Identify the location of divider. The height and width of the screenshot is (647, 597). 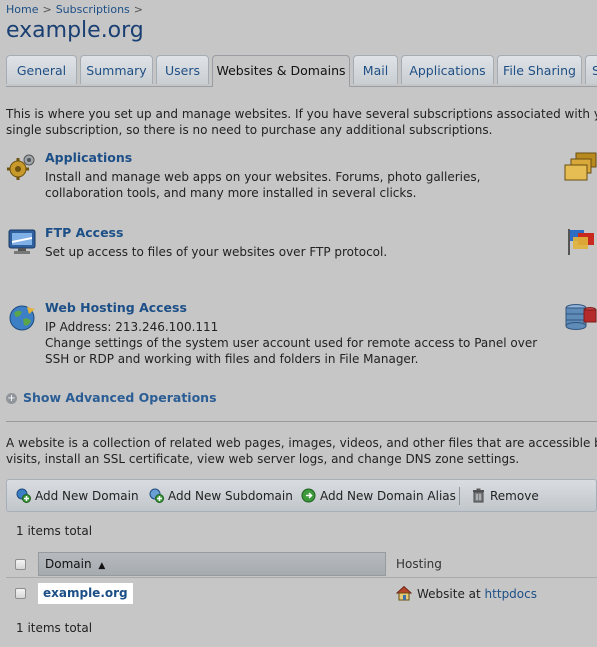
(301, 421).